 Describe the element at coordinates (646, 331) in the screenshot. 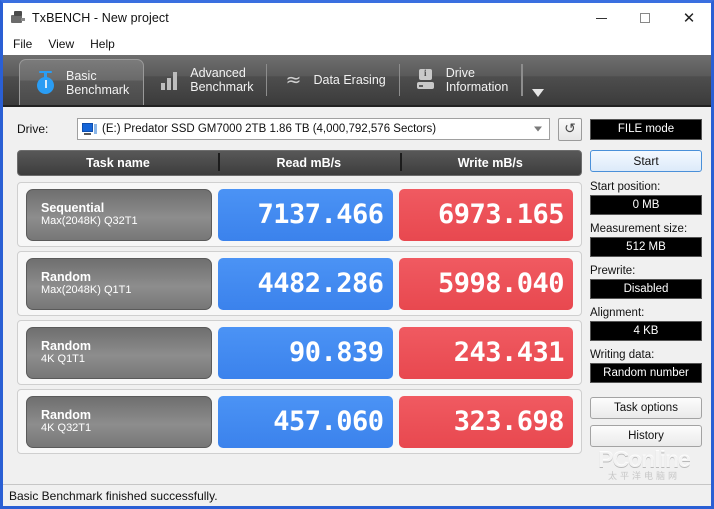

I see `alignment-value: 4 KB` at that location.